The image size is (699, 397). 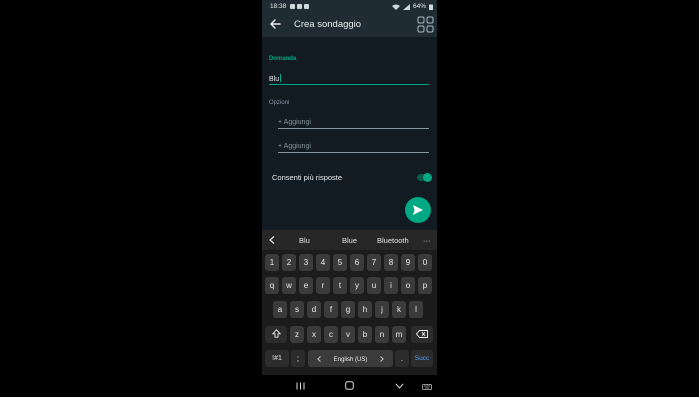 What do you see at coordinates (391, 262) in the screenshot?
I see `key: 8` at bounding box center [391, 262].